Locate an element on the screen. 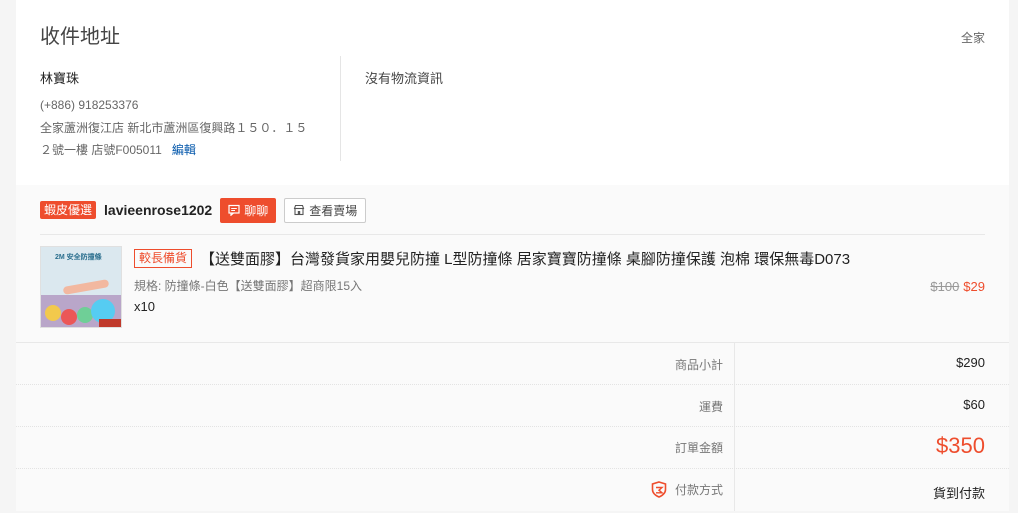 Image resolution: width=1018 pixels, height=513 pixels. subtotal-label: 商品小計 is located at coordinates (698, 365).